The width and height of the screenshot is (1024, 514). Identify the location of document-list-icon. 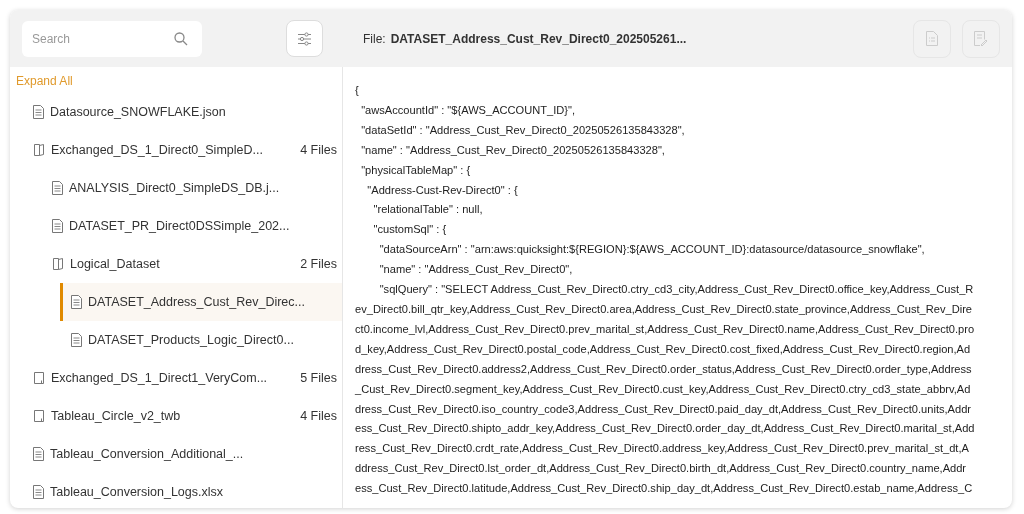
(932, 38).